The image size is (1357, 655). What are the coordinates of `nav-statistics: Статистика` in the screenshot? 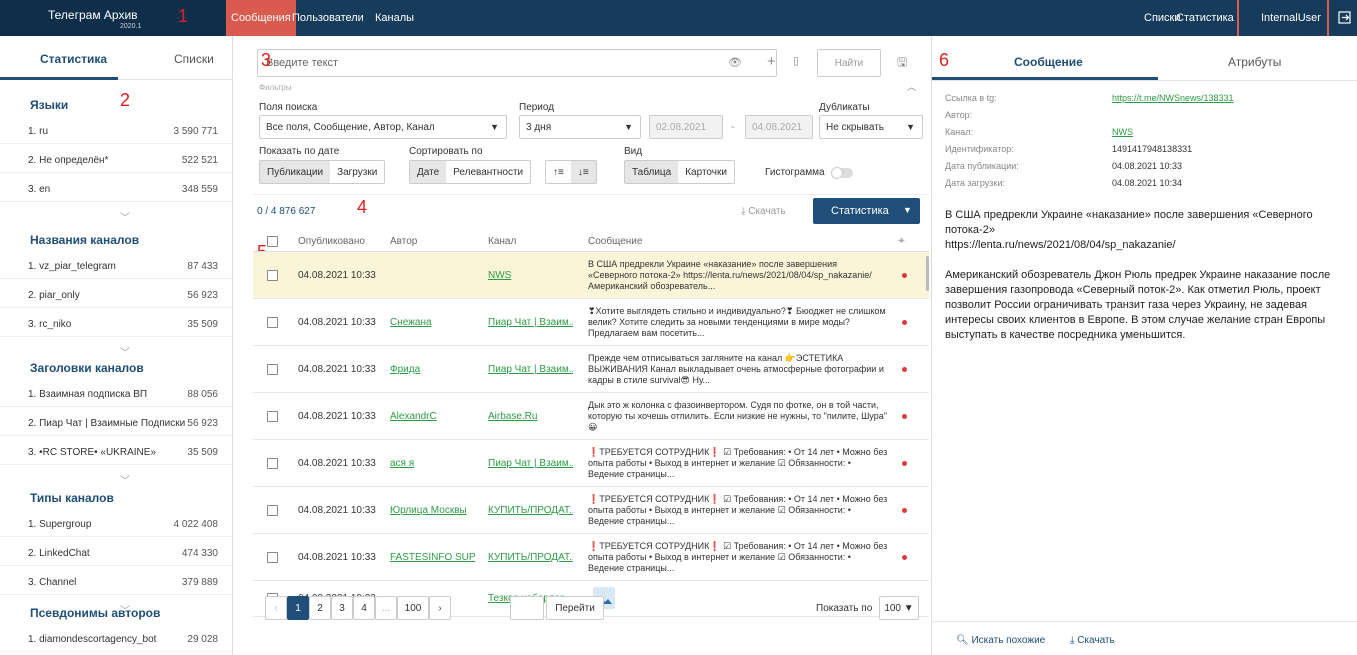 It's located at (1205, 18).